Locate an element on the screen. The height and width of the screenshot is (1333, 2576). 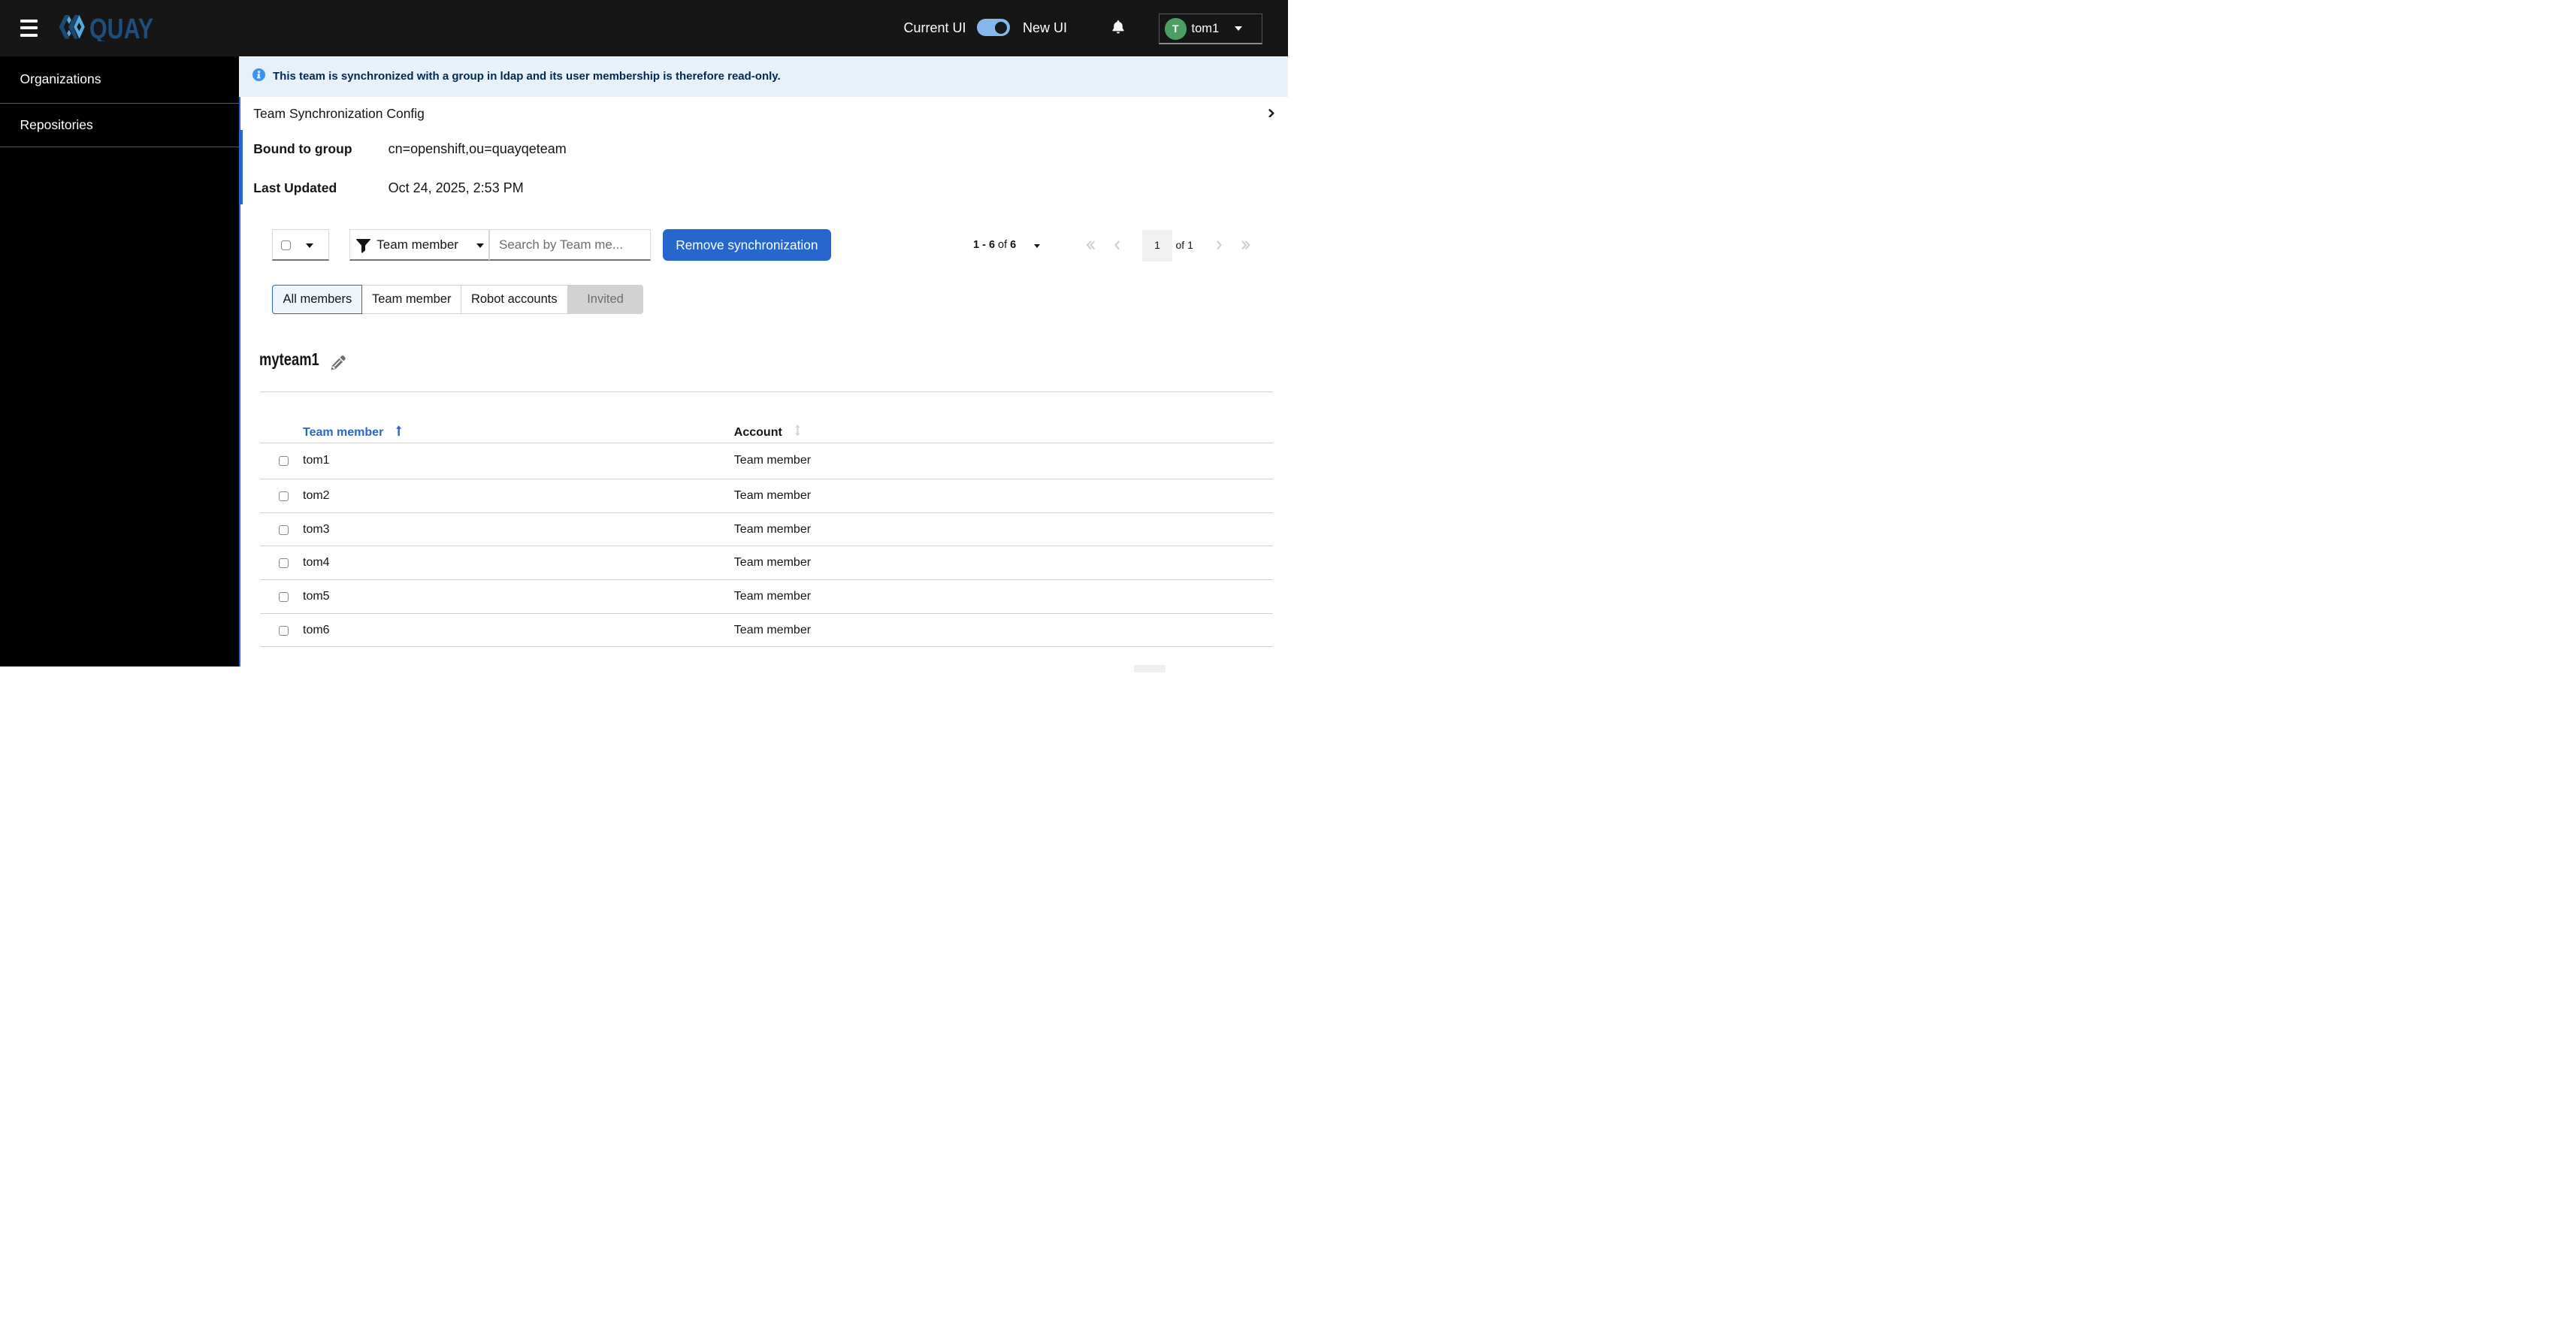
svg-text: QUAY is located at coordinates (121, 28).